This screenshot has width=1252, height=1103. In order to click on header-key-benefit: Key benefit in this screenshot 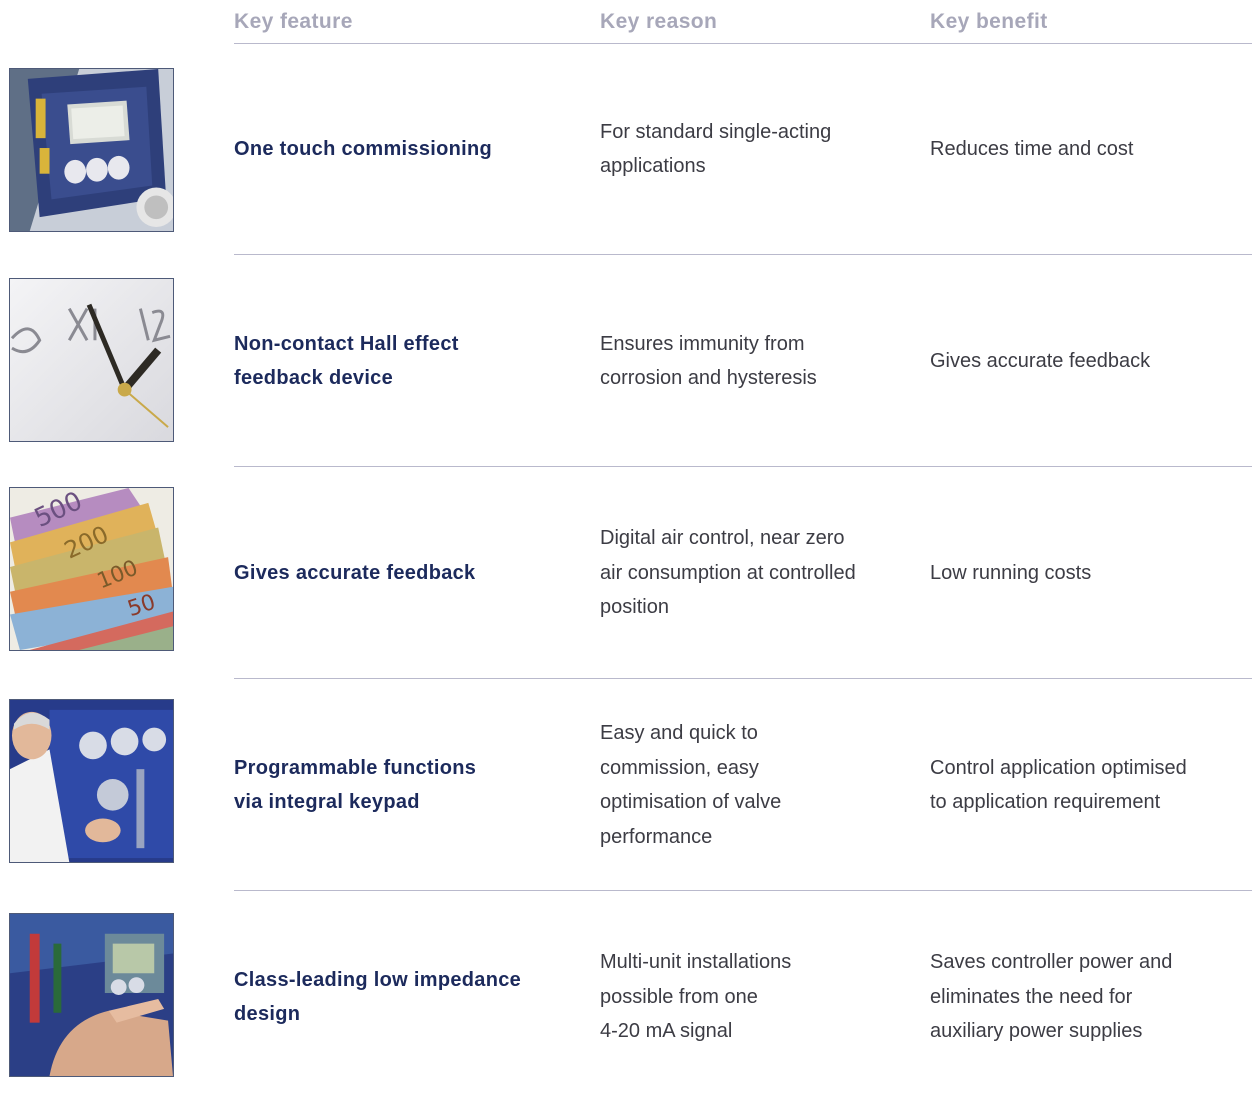, I will do `click(989, 21)`.